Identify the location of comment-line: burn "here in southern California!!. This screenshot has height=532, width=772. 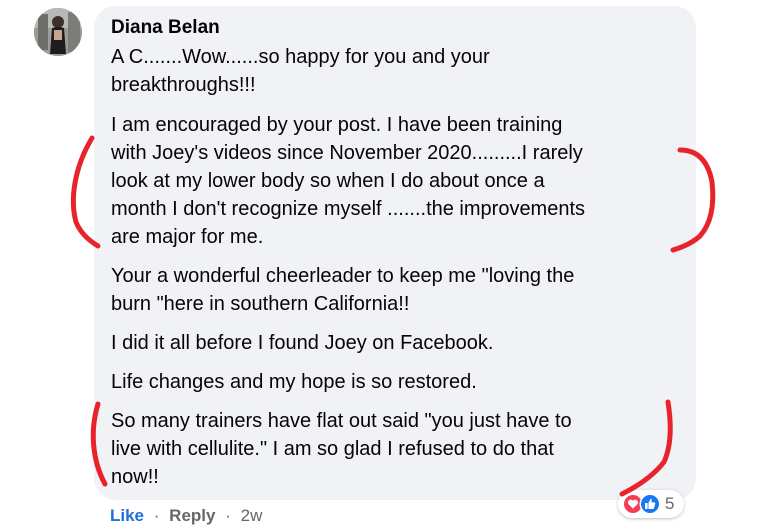
(260, 304).